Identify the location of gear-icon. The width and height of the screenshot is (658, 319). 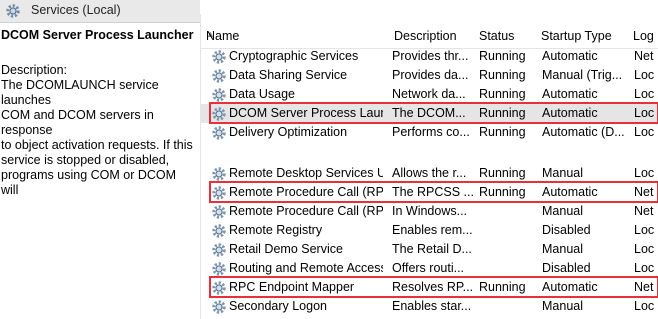
(13, 11).